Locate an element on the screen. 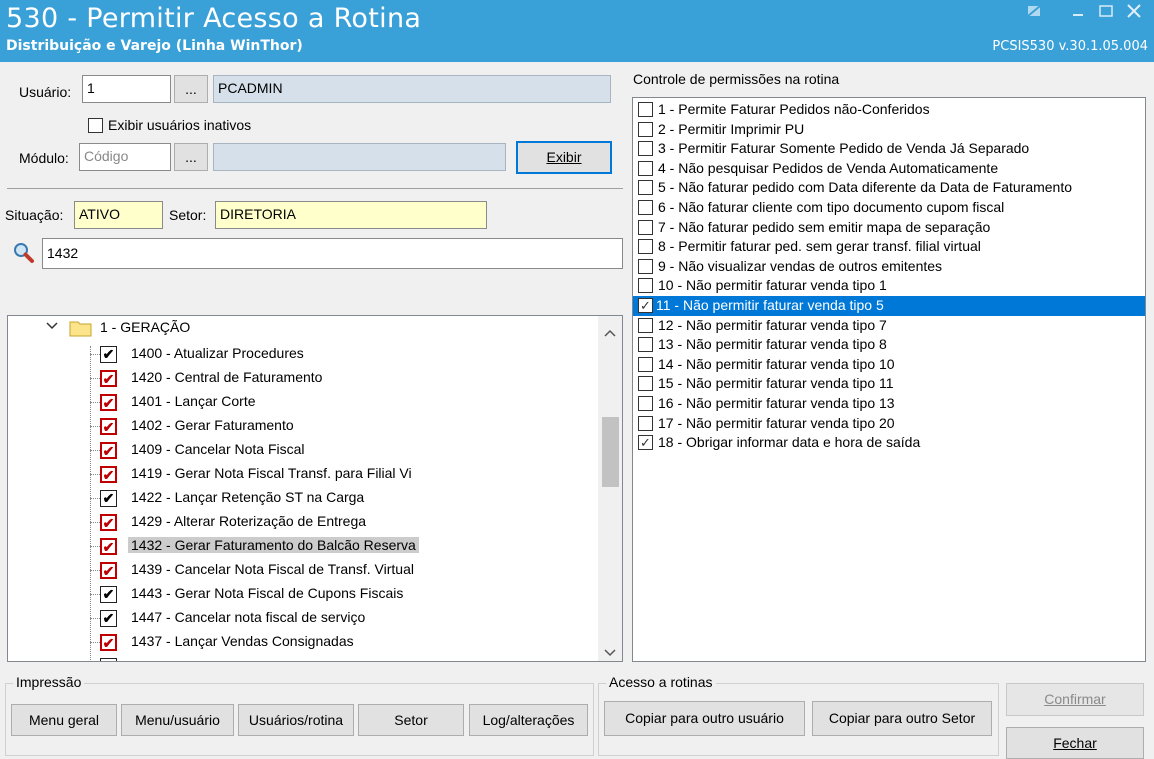 The width and height of the screenshot is (1154, 759). scroll-up-icon is located at coordinates (610, 332).